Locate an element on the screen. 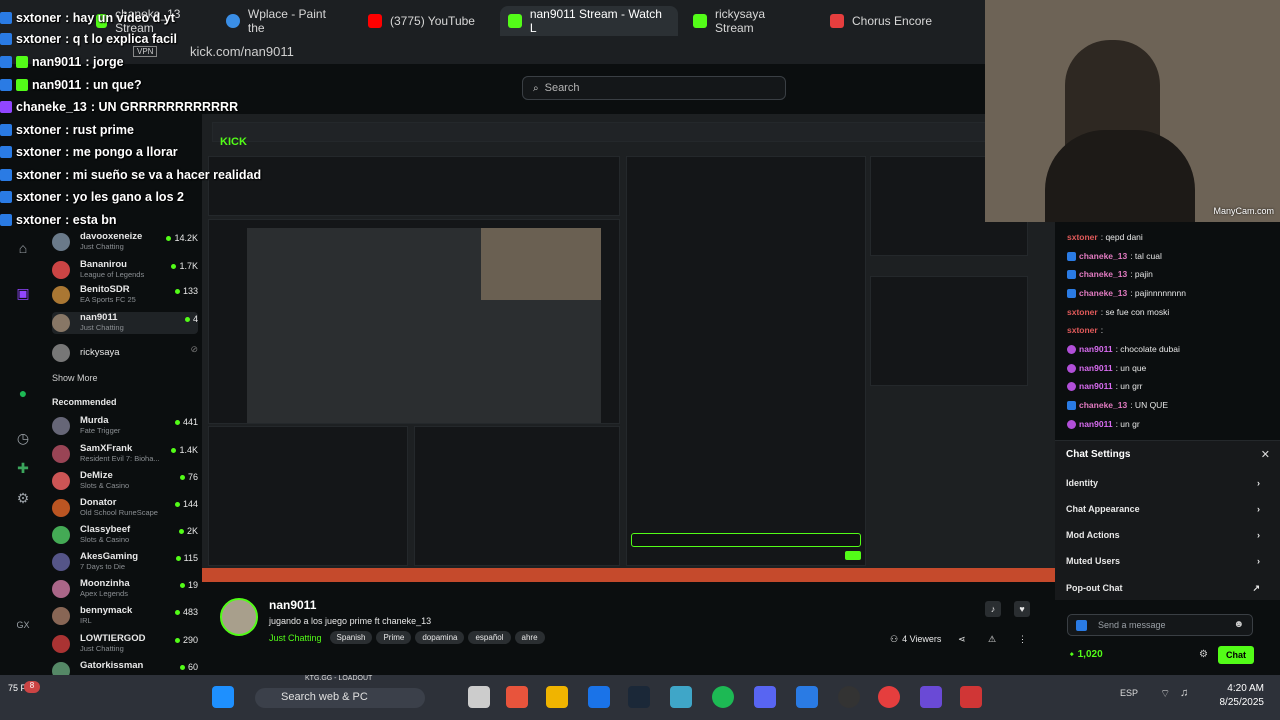  spotify-icon is located at coordinates (723, 697).